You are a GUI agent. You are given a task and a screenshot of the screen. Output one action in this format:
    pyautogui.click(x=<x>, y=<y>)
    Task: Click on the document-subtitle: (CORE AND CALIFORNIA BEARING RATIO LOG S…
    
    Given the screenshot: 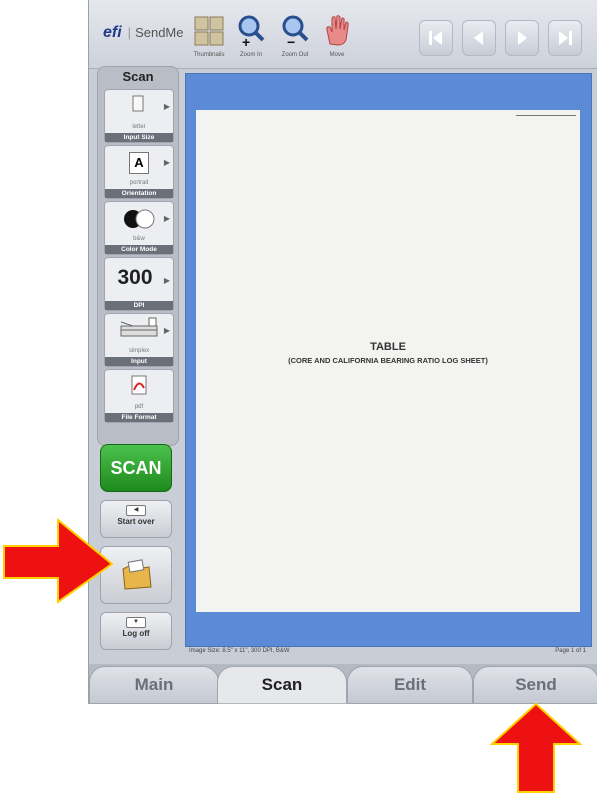 What is the action you would take?
    pyautogui.click(x=388, y=360)
    